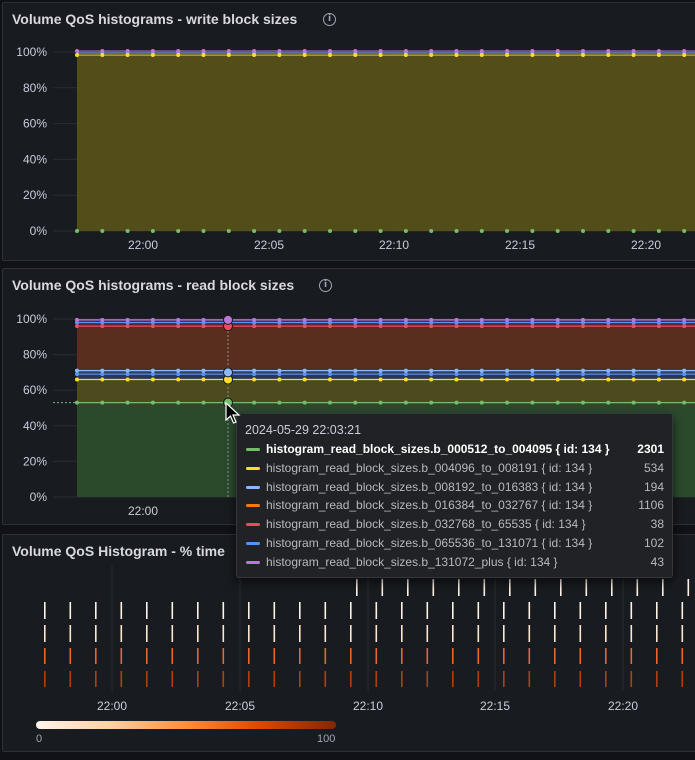 Image resolution: width=695 pixels, height=760 pixels. I want to click on x-tick-label: 22:00, so click(143, 511).